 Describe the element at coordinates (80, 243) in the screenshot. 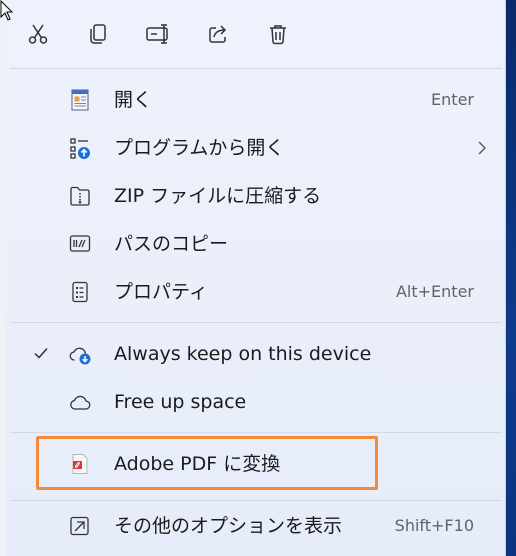

I see `copy-path-icon` at that location.